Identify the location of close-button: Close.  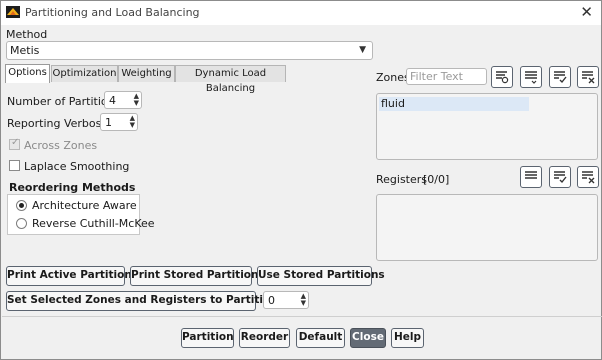
(368, 338).